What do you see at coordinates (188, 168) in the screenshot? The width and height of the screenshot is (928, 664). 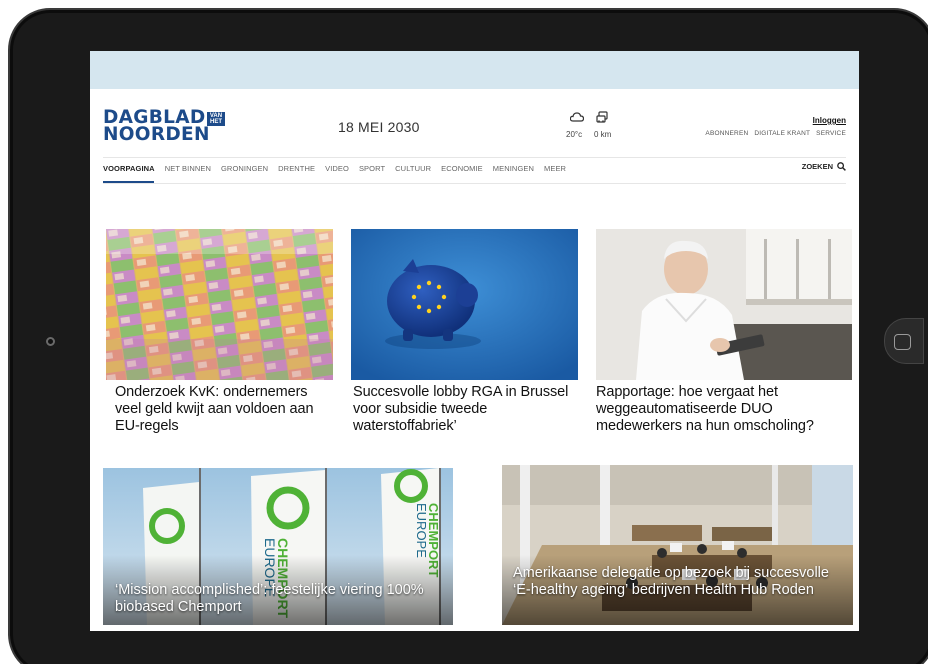 I see `nav-item-net-binnen: NET BINNEN` at bounding box center [188, 168].